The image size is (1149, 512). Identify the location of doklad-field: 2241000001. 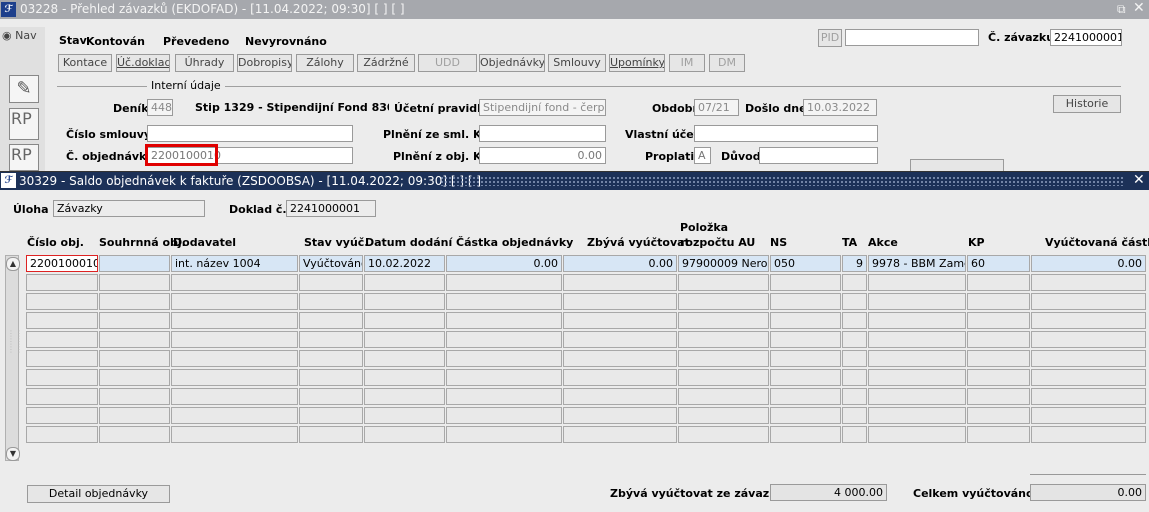
(331, 208).